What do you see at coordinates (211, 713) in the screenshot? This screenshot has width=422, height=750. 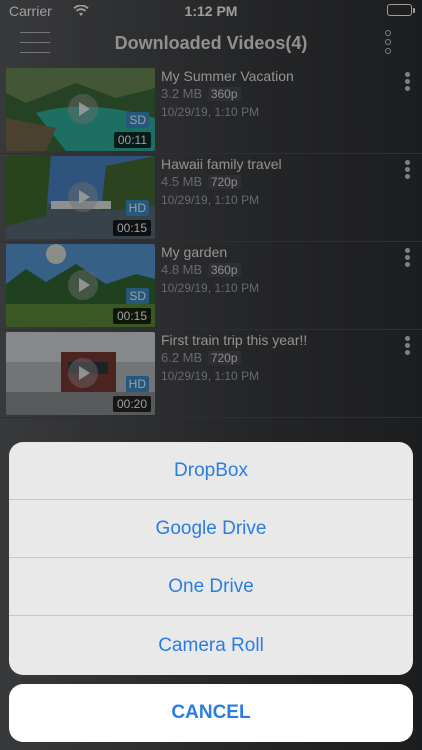 I see `cancel-button: CANCEL` at bounding box center [211, 713].